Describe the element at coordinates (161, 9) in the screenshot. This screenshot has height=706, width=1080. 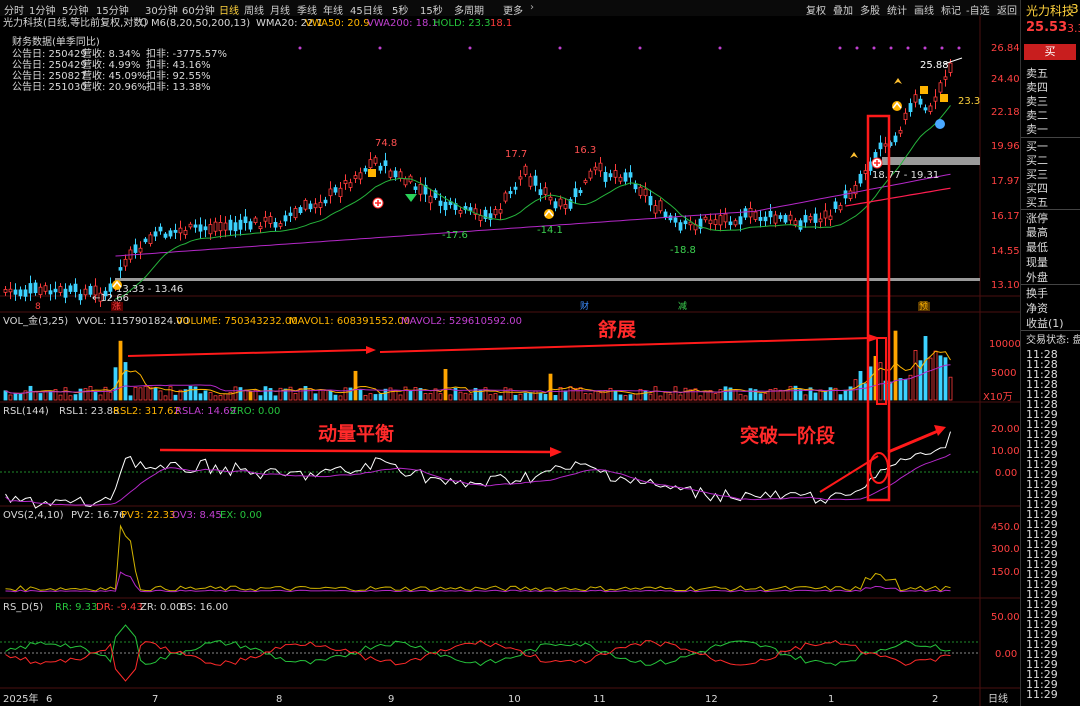
I see `tab-30min: 30分钟` at that location.